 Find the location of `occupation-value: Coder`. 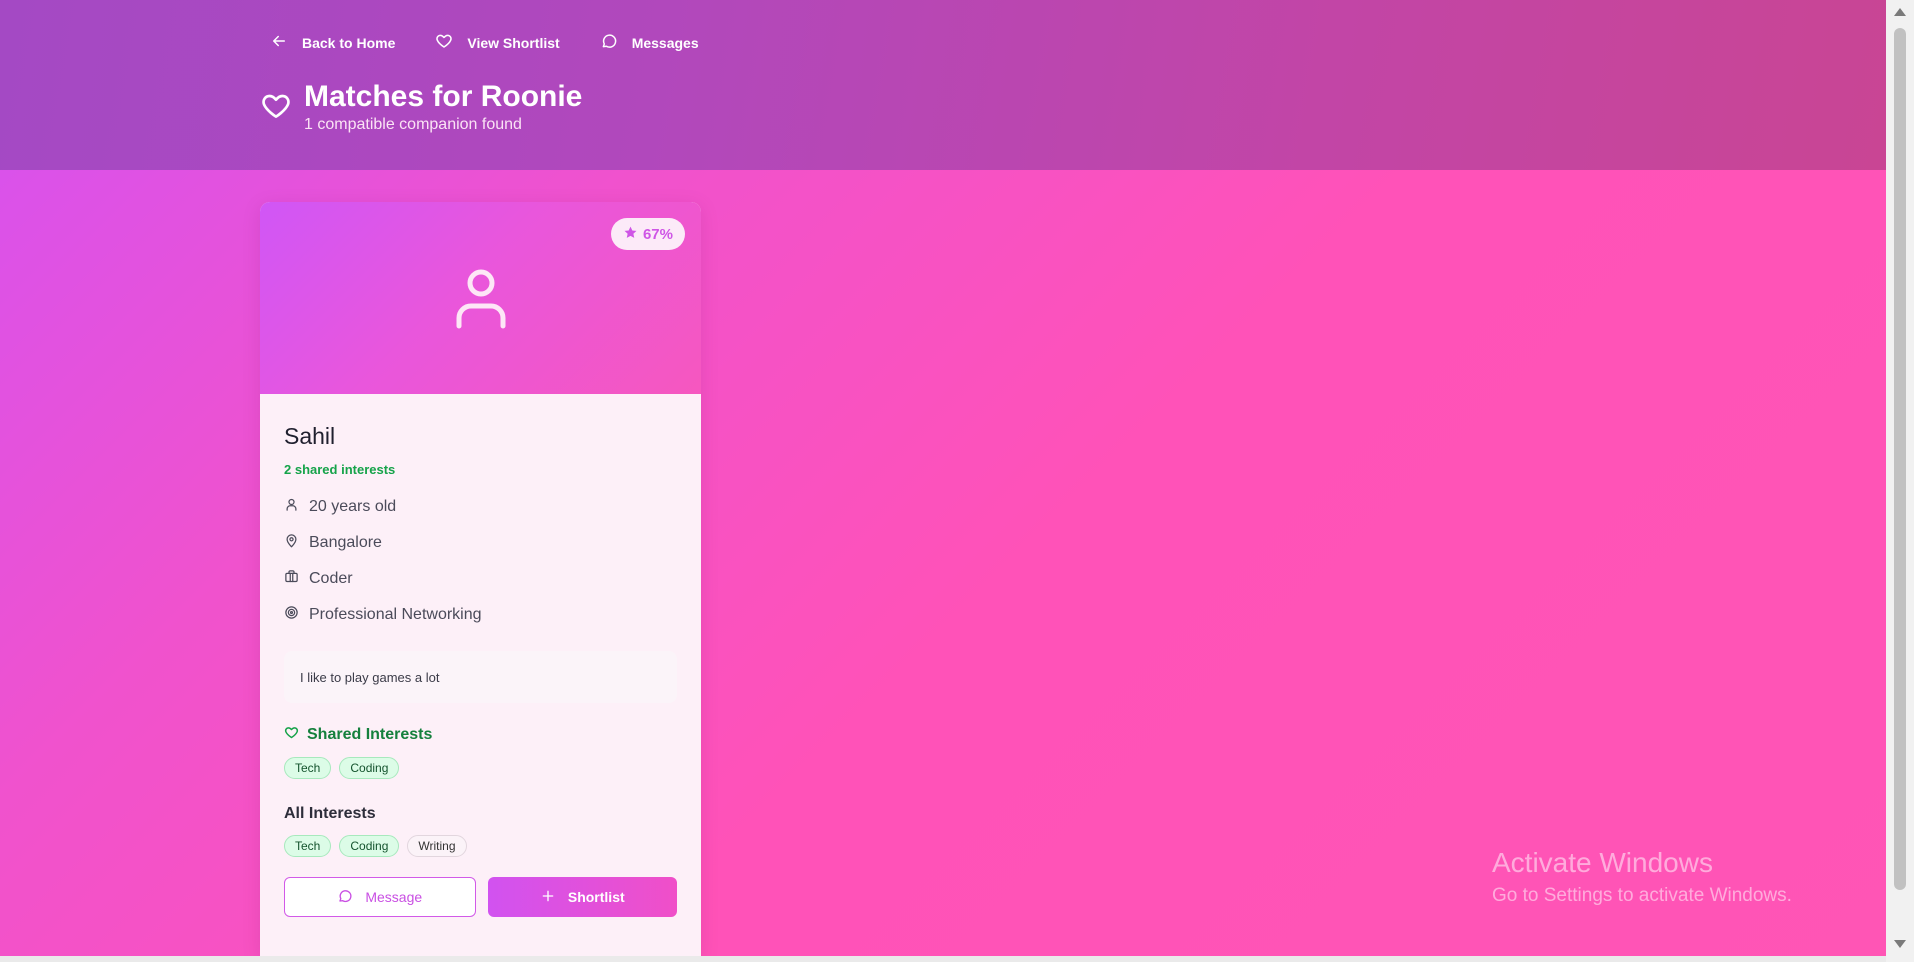

occupation-value: Coder is located at coordinates (331, 578).